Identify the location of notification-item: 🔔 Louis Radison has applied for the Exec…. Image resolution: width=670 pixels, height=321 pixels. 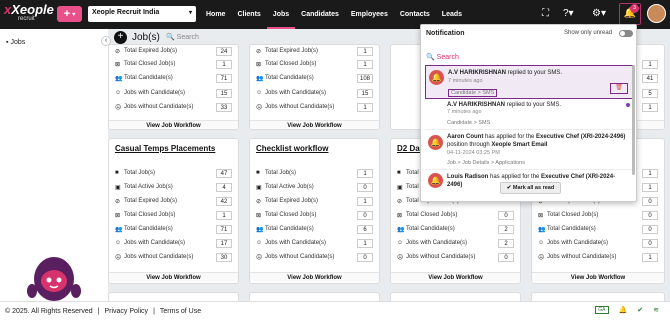
(529, 178).